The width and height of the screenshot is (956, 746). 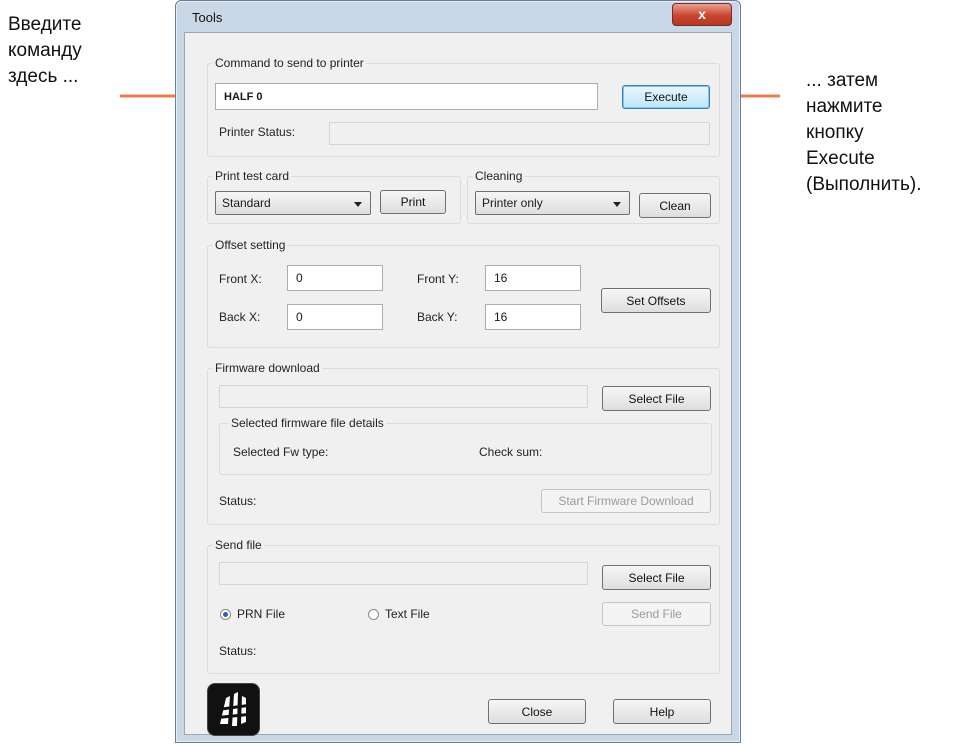 What do you see at coordinates (207, 17) in the screenshot?
I see `window-title: Tools` at bounding box center [207, 17].